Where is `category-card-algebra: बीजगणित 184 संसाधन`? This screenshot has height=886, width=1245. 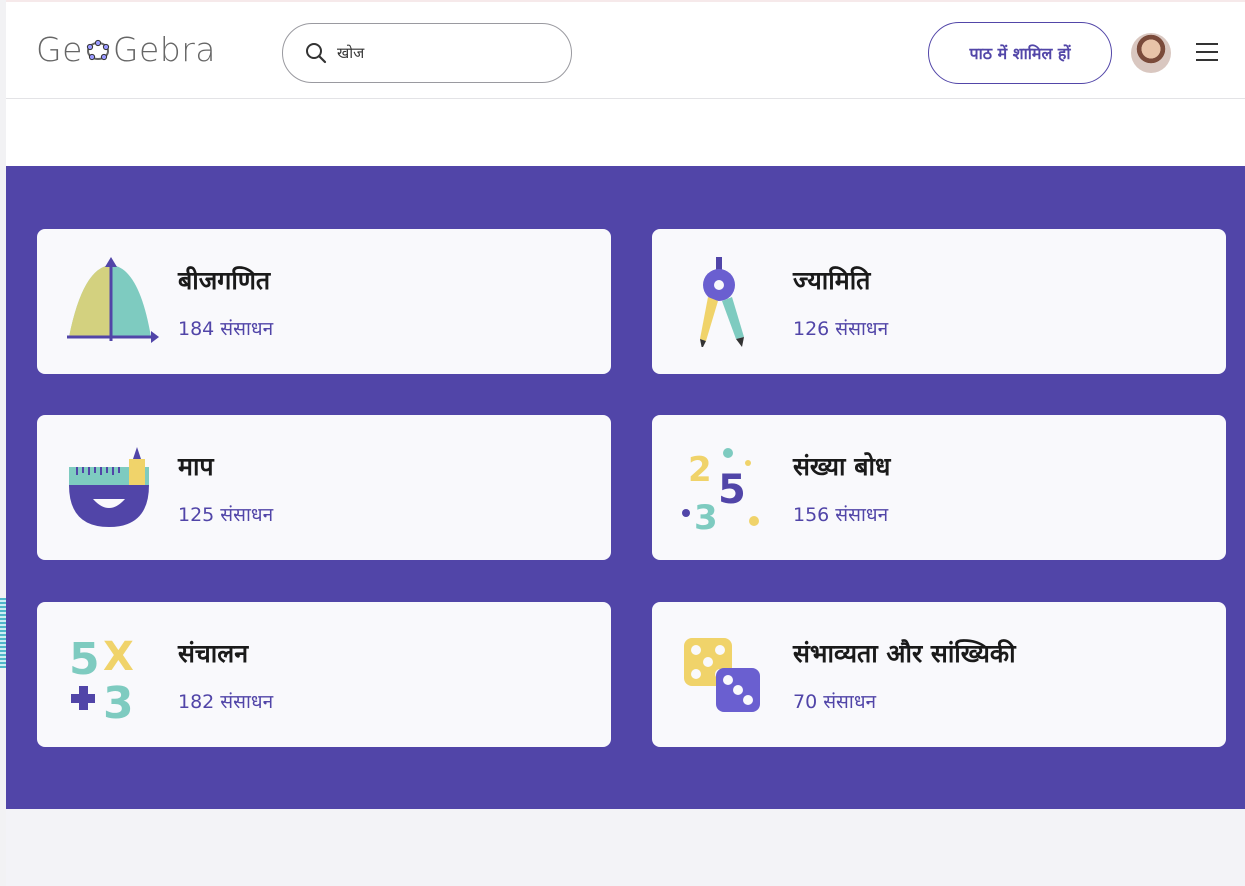
category-card-algebra: बीजगणित 184 संसाधन is located at coordinates (324, 301).